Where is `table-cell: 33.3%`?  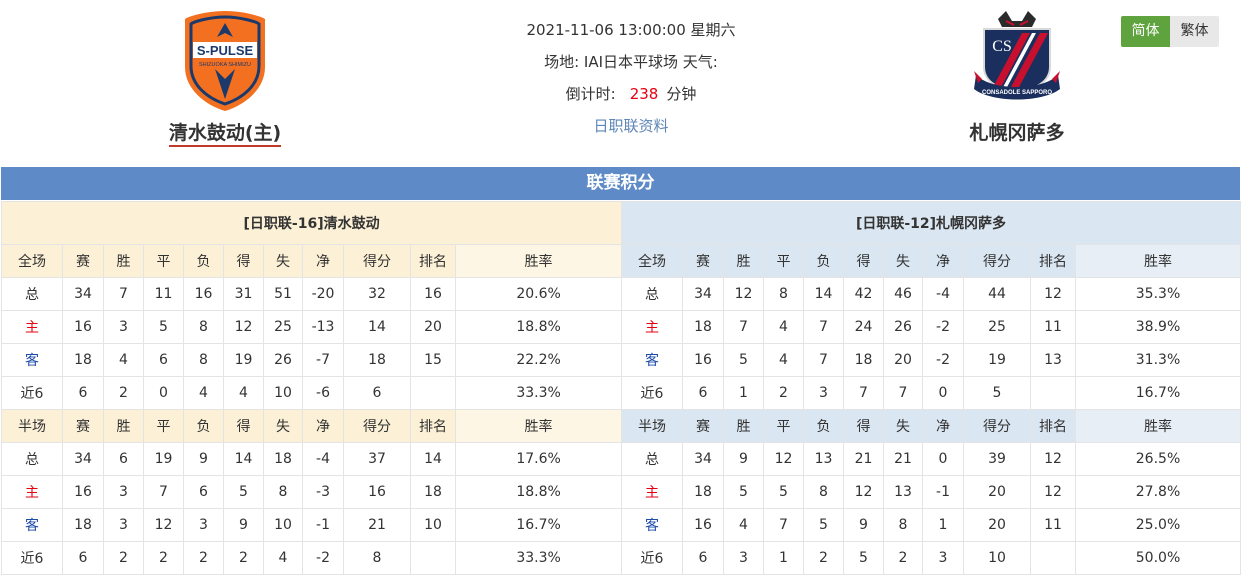 table-cell: 33.3% is located at coordinates (538, 393).